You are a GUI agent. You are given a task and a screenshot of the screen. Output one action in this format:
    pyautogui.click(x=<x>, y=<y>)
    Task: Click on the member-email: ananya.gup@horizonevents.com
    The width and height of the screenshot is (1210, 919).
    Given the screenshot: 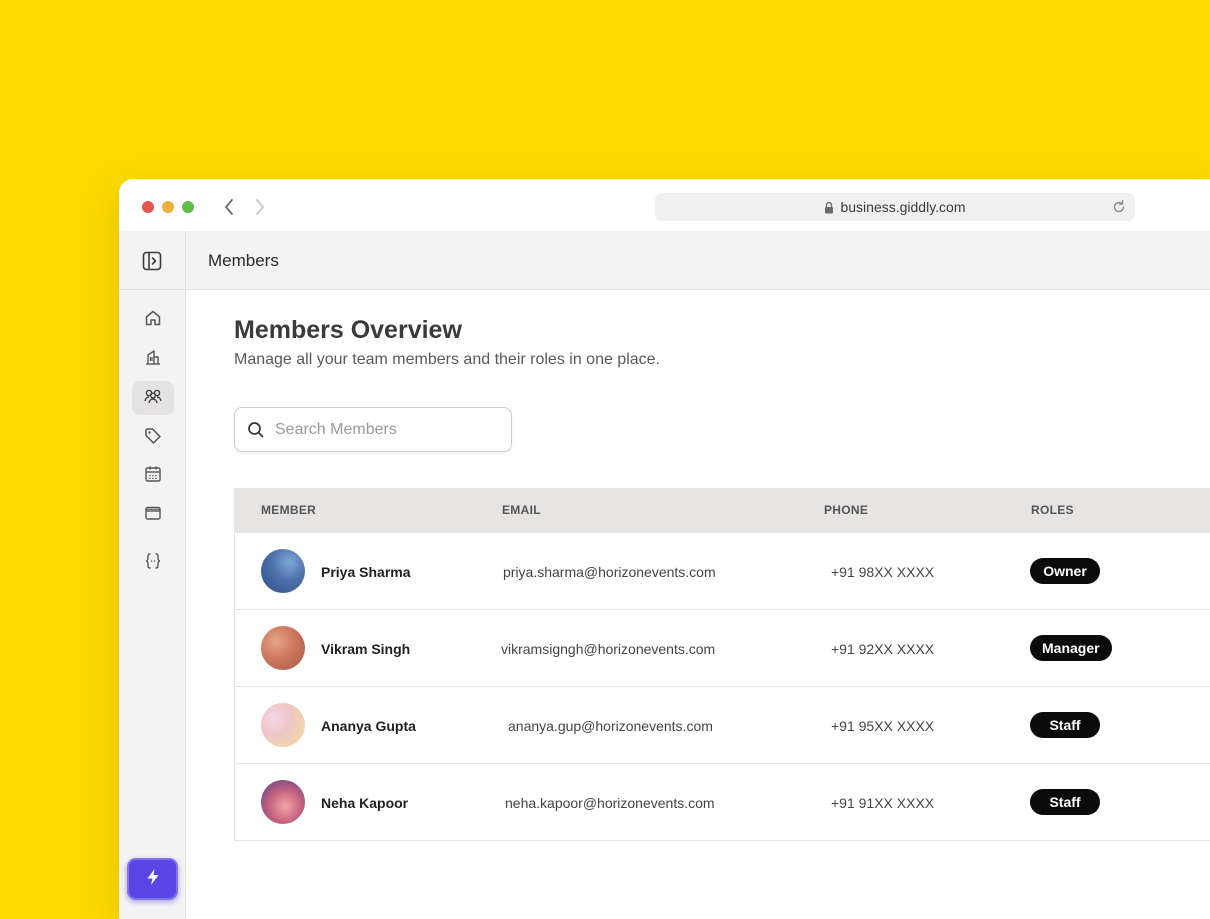 What is the action you would take?
    pyautogui.click(x=610, y=726)
    